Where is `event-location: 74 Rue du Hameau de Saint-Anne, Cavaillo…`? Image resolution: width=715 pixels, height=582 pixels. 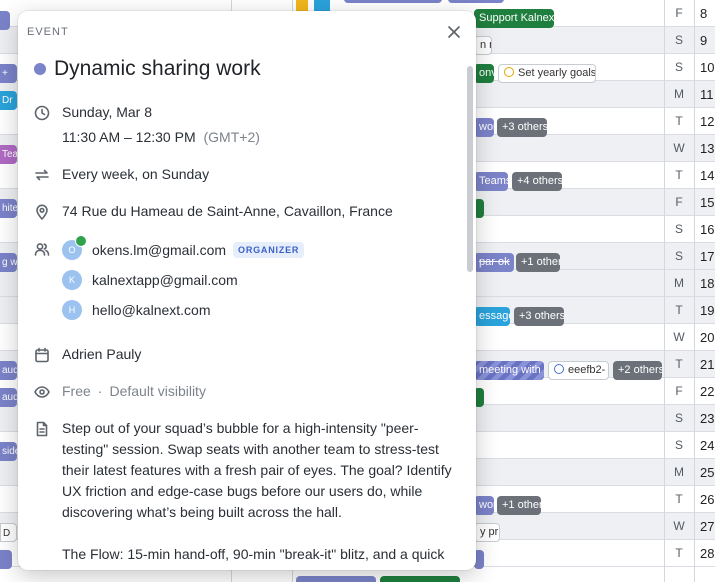
event-location: 74 Rue du Hameau de Saint-Anne, Cavaillo… is located at coordinates (213, 211).